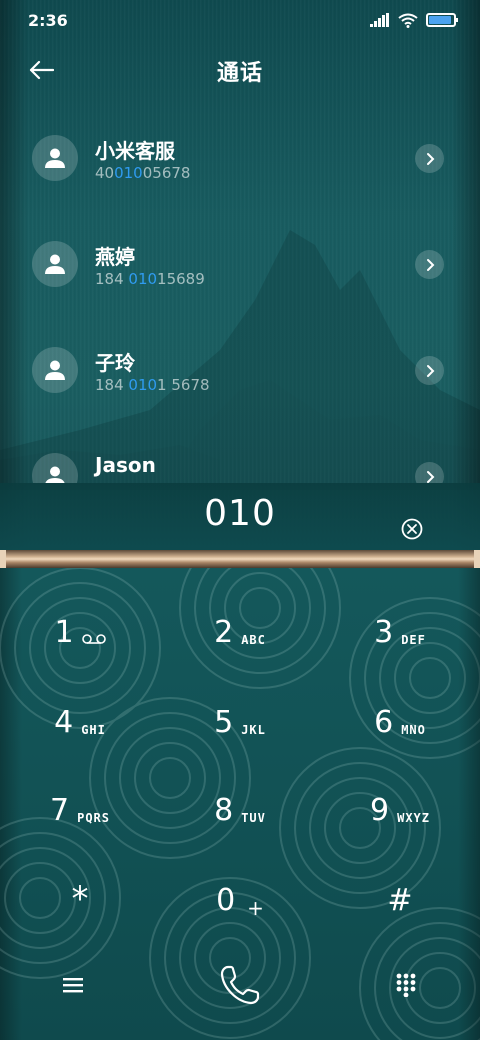 This screenshot has height=1040, width=480. I want to click on key-letters: GHI, so click(93, 730).